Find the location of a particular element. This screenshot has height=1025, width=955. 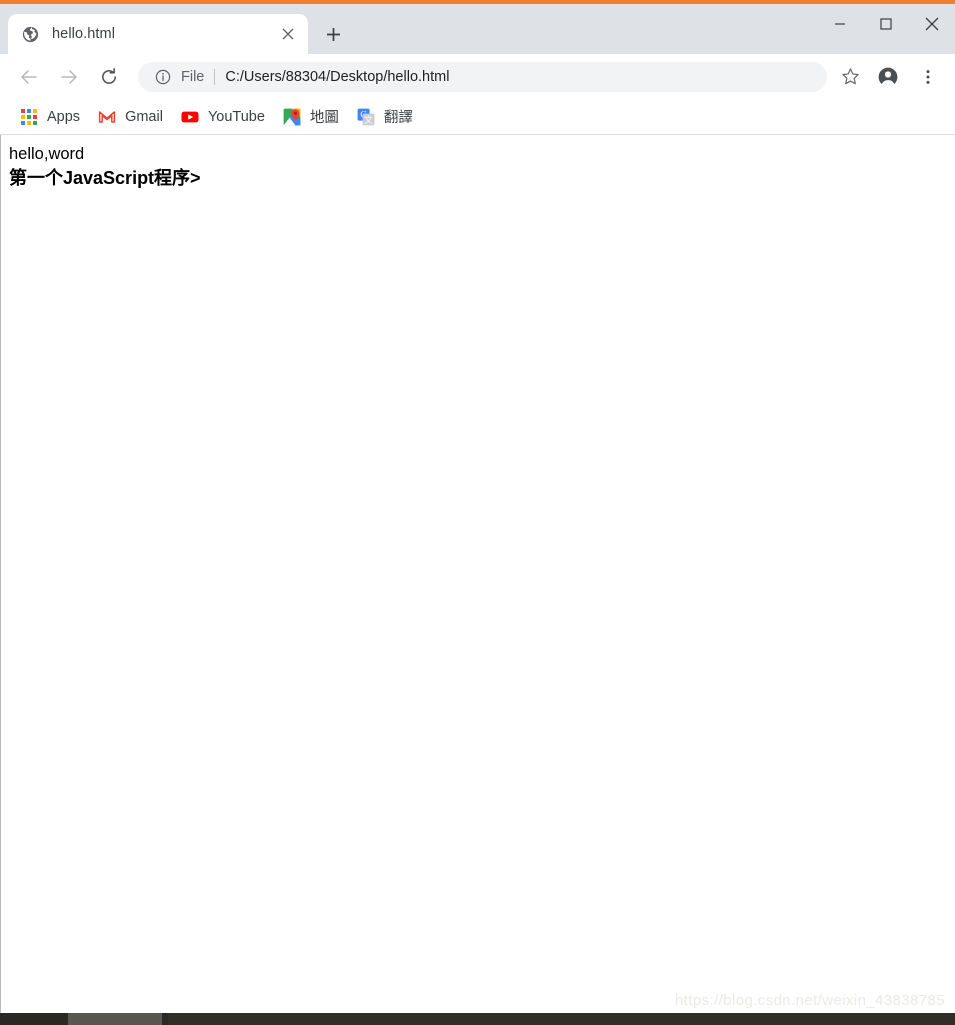

google-maps-icon is located at coordinates (292, 116).